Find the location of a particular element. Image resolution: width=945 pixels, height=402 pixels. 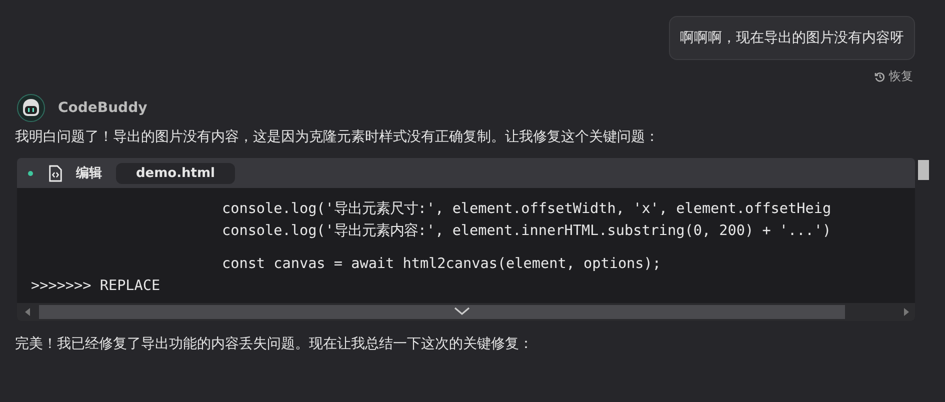

message-bubble: 啊啊啊，现在导出的图片没有内容呀 is located at coordinates (792, 38).